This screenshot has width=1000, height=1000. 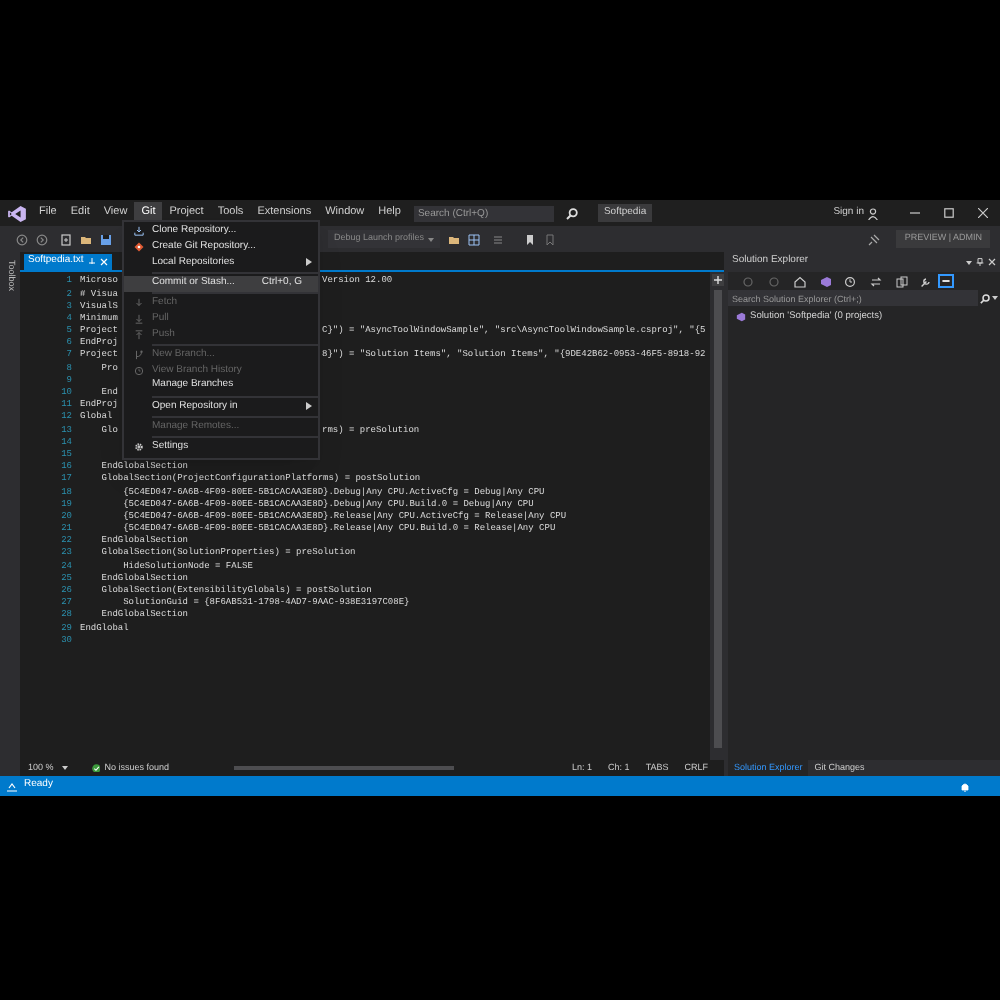 I want to click on save-icon, so click(x=106, y=239).